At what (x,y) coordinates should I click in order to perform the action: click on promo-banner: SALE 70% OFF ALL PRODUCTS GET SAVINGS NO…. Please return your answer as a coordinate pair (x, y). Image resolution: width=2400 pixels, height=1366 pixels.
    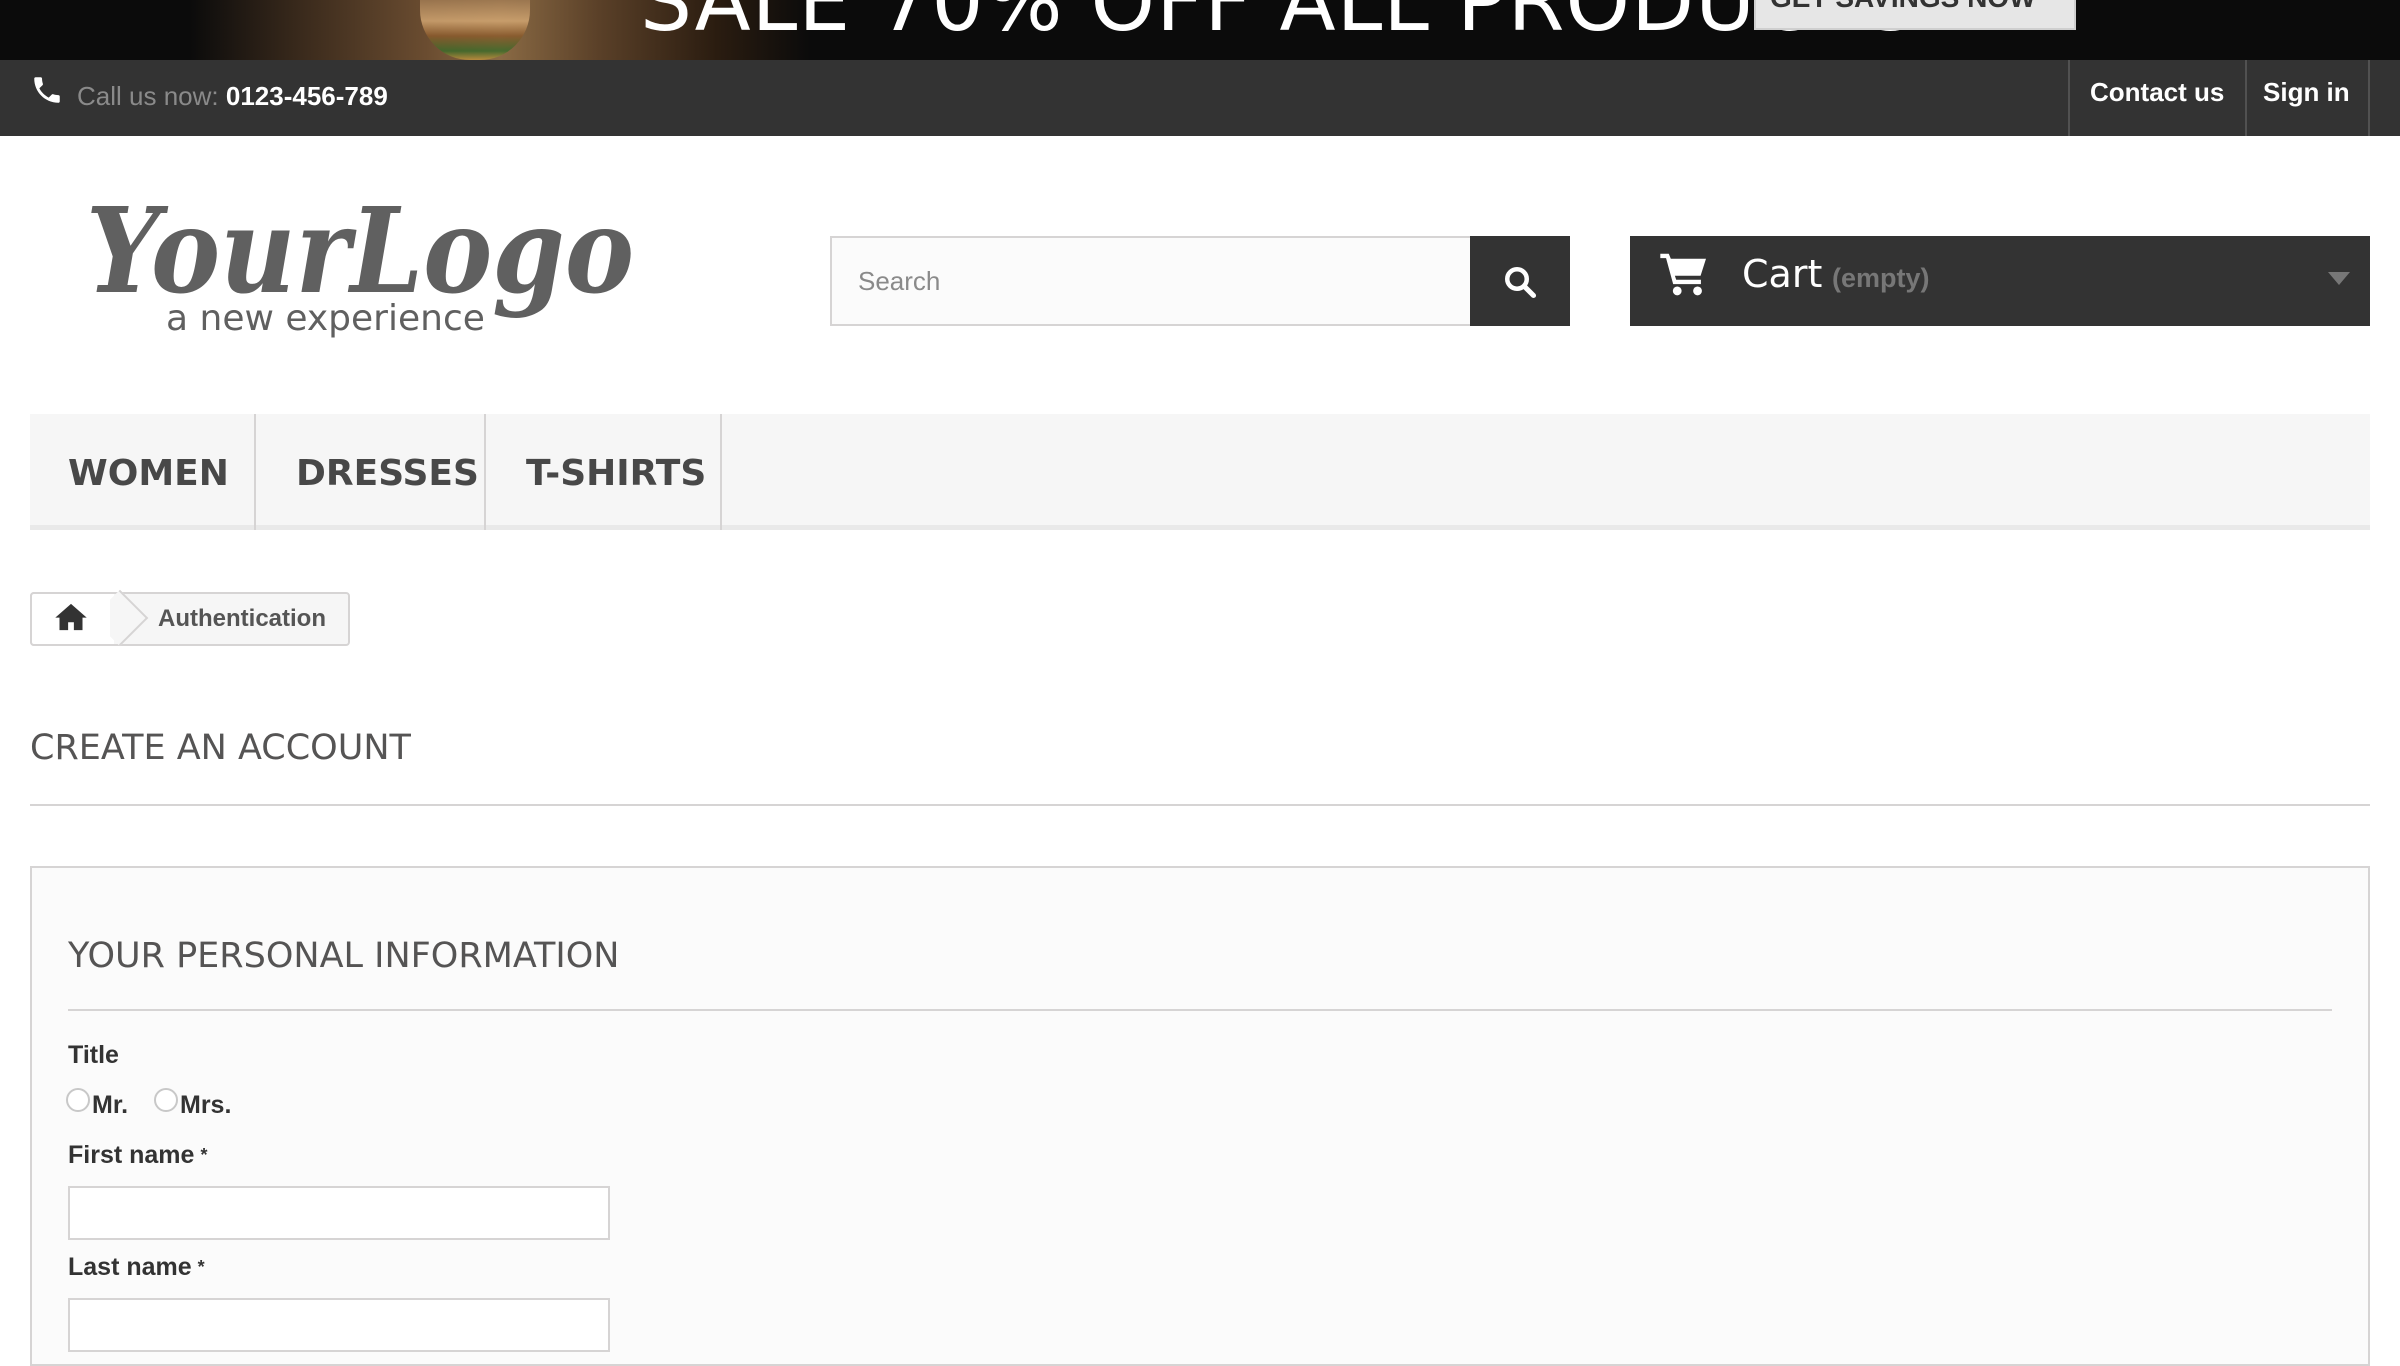
    Looking at the image, I should click on (1200, 30).